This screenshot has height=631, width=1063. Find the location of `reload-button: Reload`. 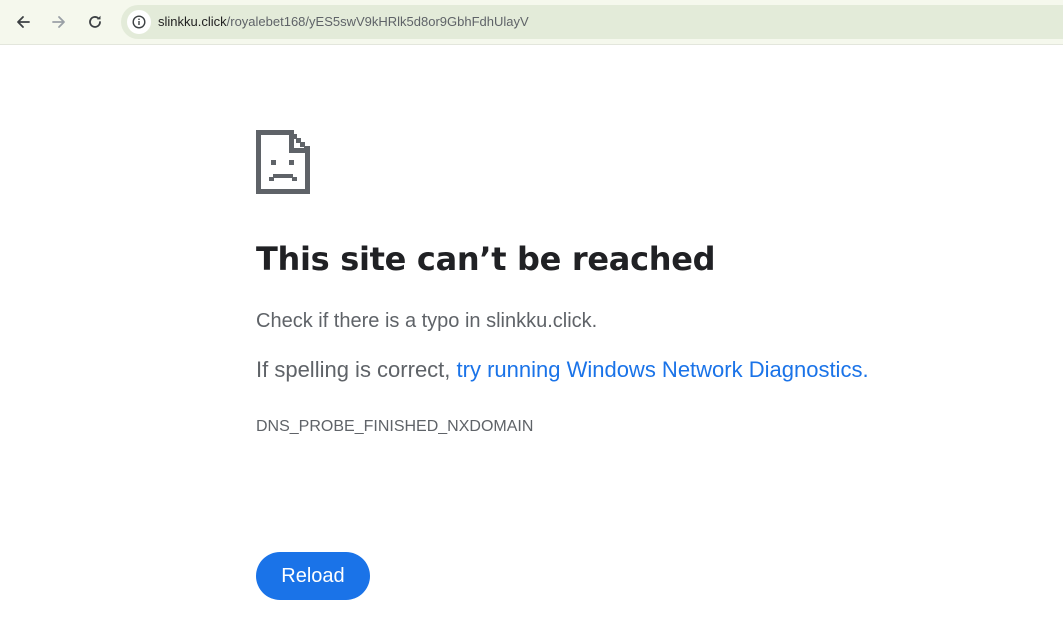

reload-button: Reload is located at coordinates (313, 576).